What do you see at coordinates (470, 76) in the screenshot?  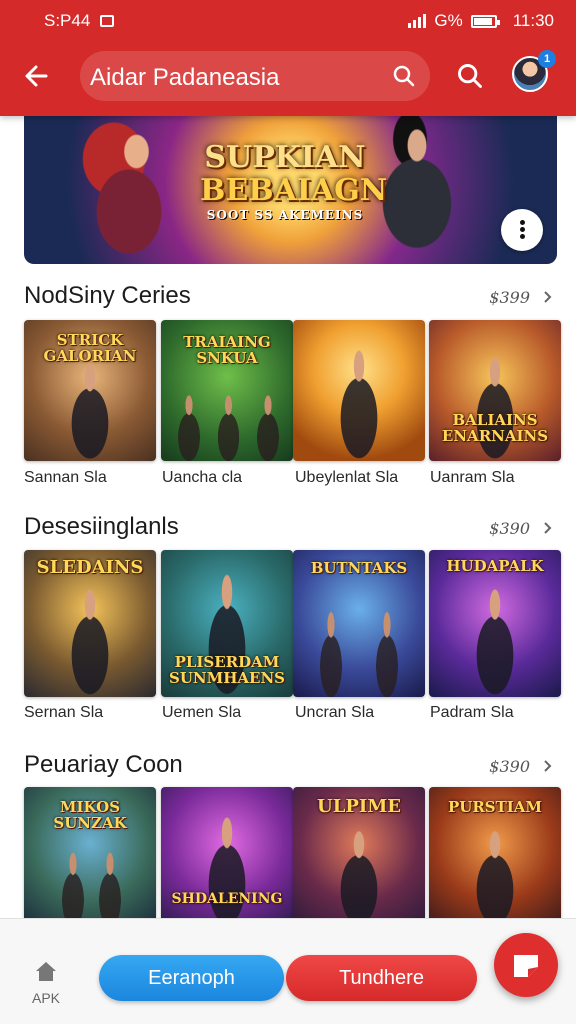 I see `search-button-icon` at bounding box center [470, 76].